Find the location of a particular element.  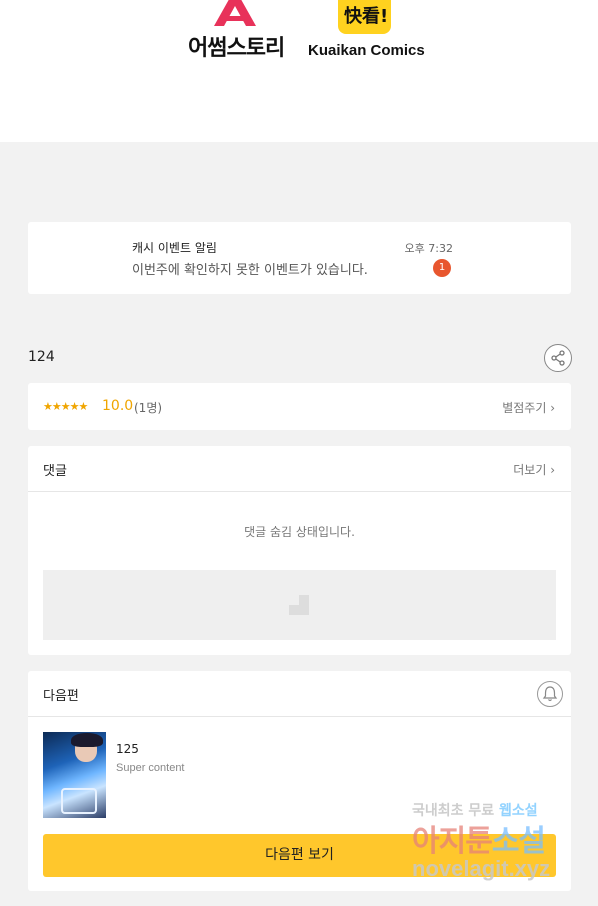

notification-title: 캐시 이벤트 알림 is located at coordinates (174, 248).